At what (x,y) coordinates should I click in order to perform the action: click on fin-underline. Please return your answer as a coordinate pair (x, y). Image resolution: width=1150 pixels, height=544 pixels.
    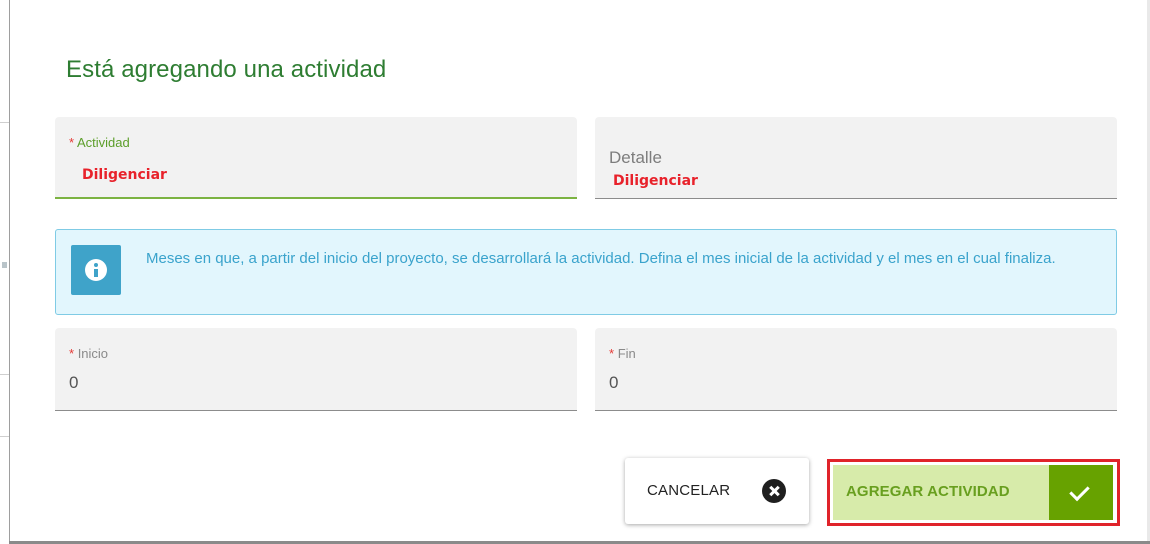
    Looking at the image, I should click on (856, 410).